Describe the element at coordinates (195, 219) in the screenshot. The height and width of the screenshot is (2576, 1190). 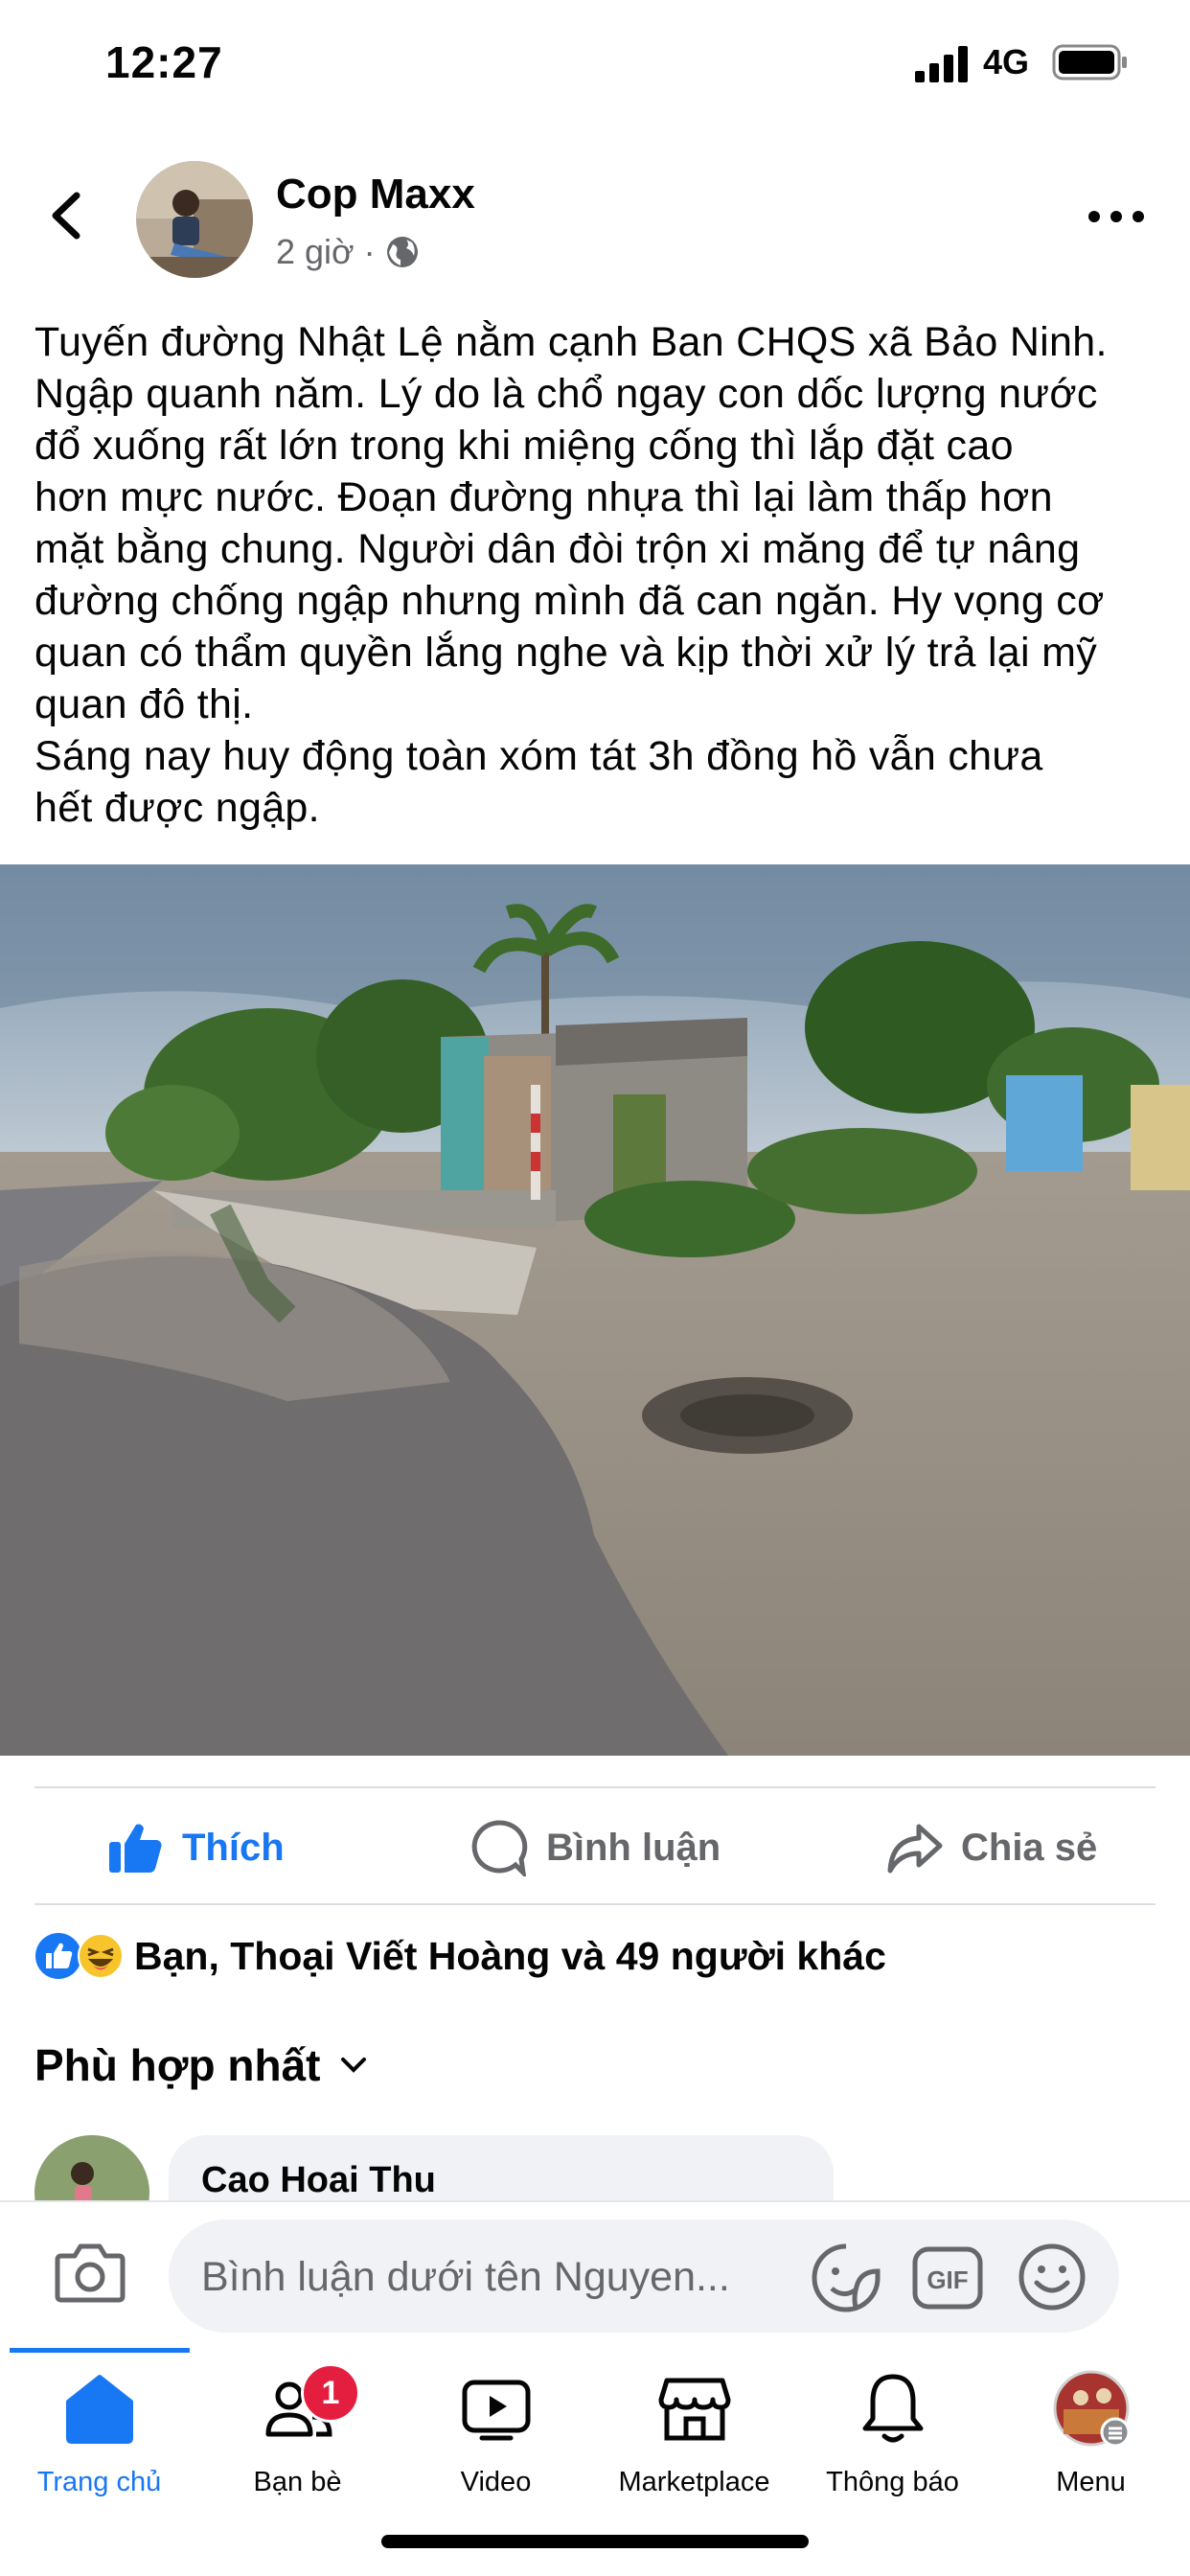
I see `author-avatar` at that location.